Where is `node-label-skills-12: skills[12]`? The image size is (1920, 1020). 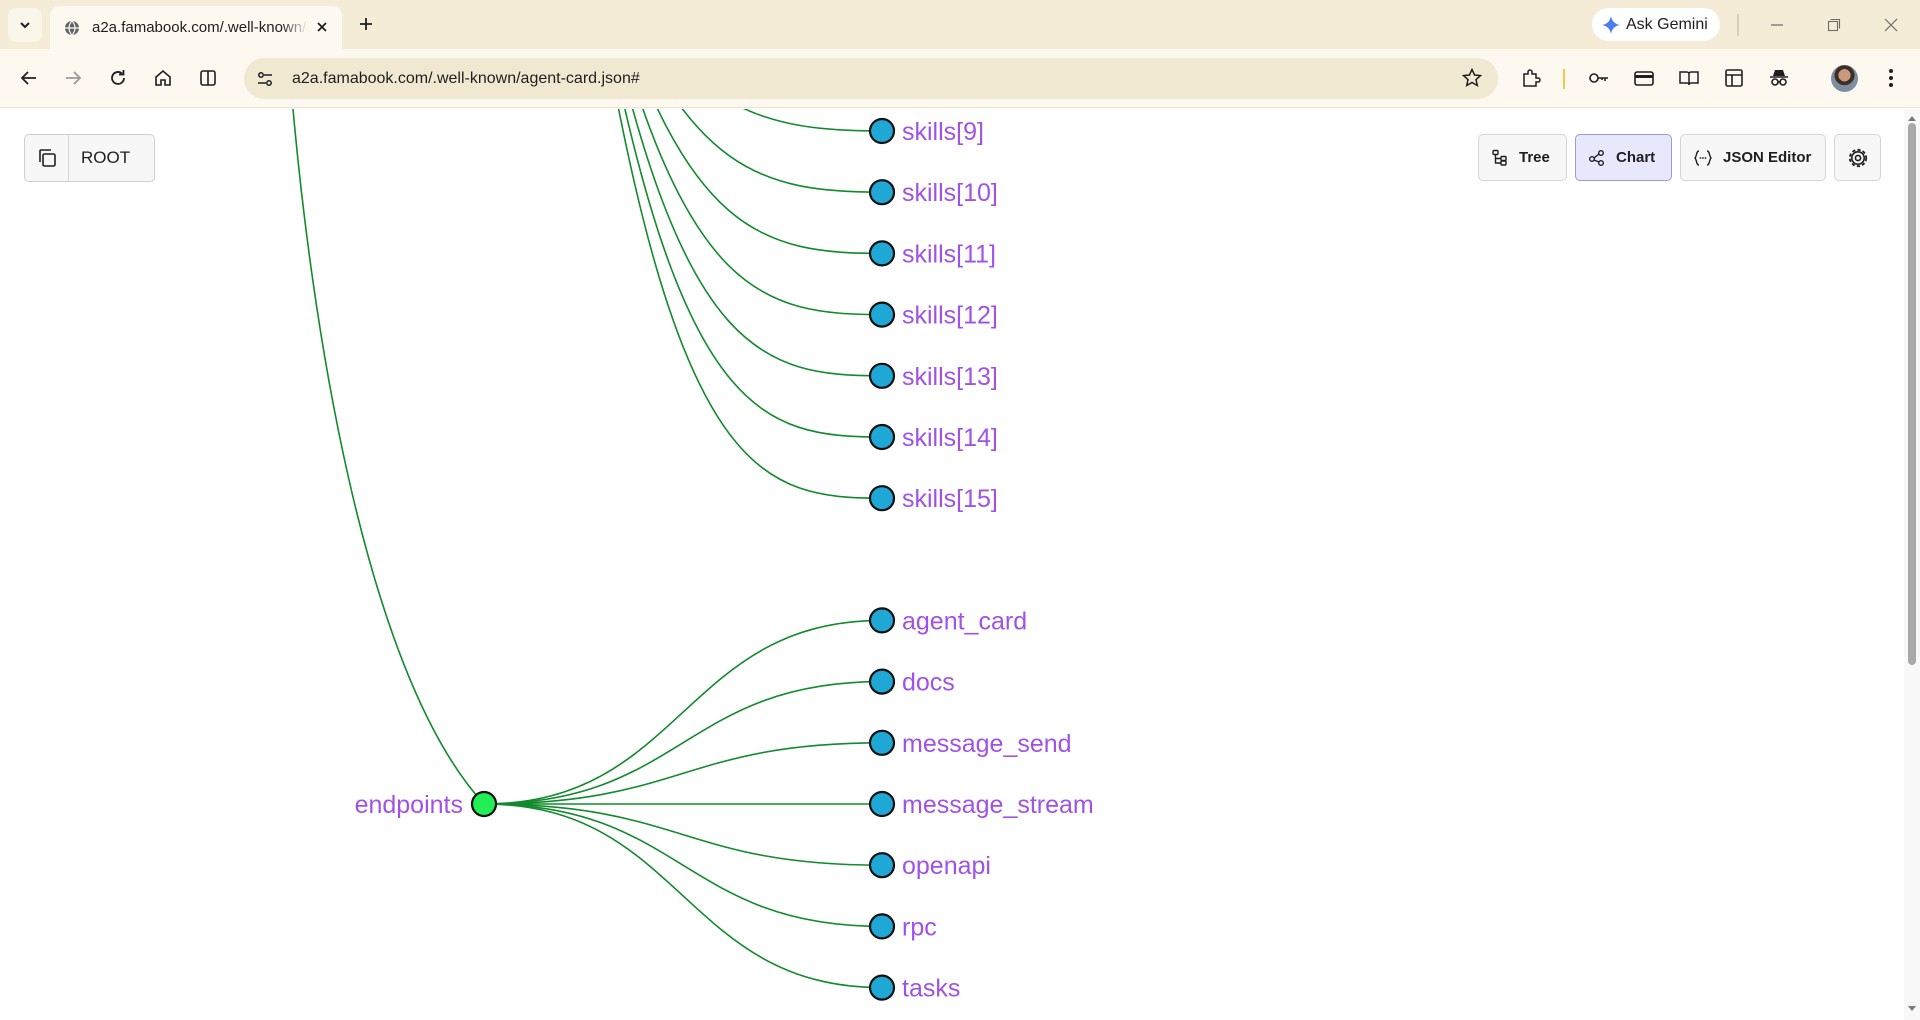 node-label-skills-12: skills[12] is located at coordinates (950, 316).